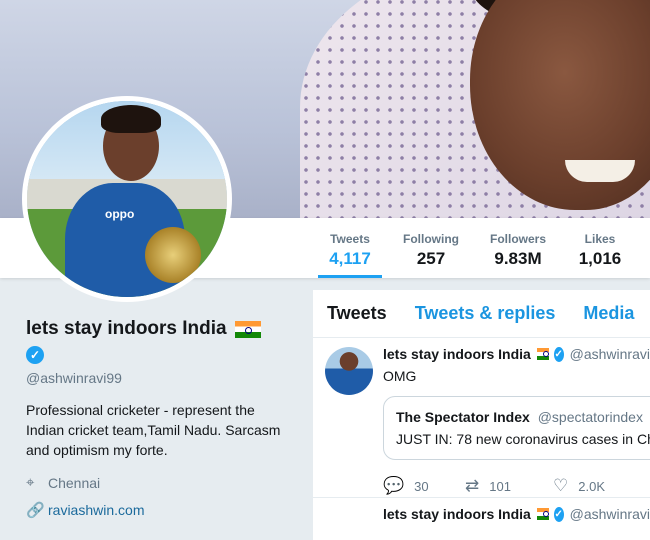 The height and width of the screenshot is (540, 650). Describe the element at coordinates (161, 510) in the screenshot. I see `profile-website: 🔗 raviashwin.com` at that location.